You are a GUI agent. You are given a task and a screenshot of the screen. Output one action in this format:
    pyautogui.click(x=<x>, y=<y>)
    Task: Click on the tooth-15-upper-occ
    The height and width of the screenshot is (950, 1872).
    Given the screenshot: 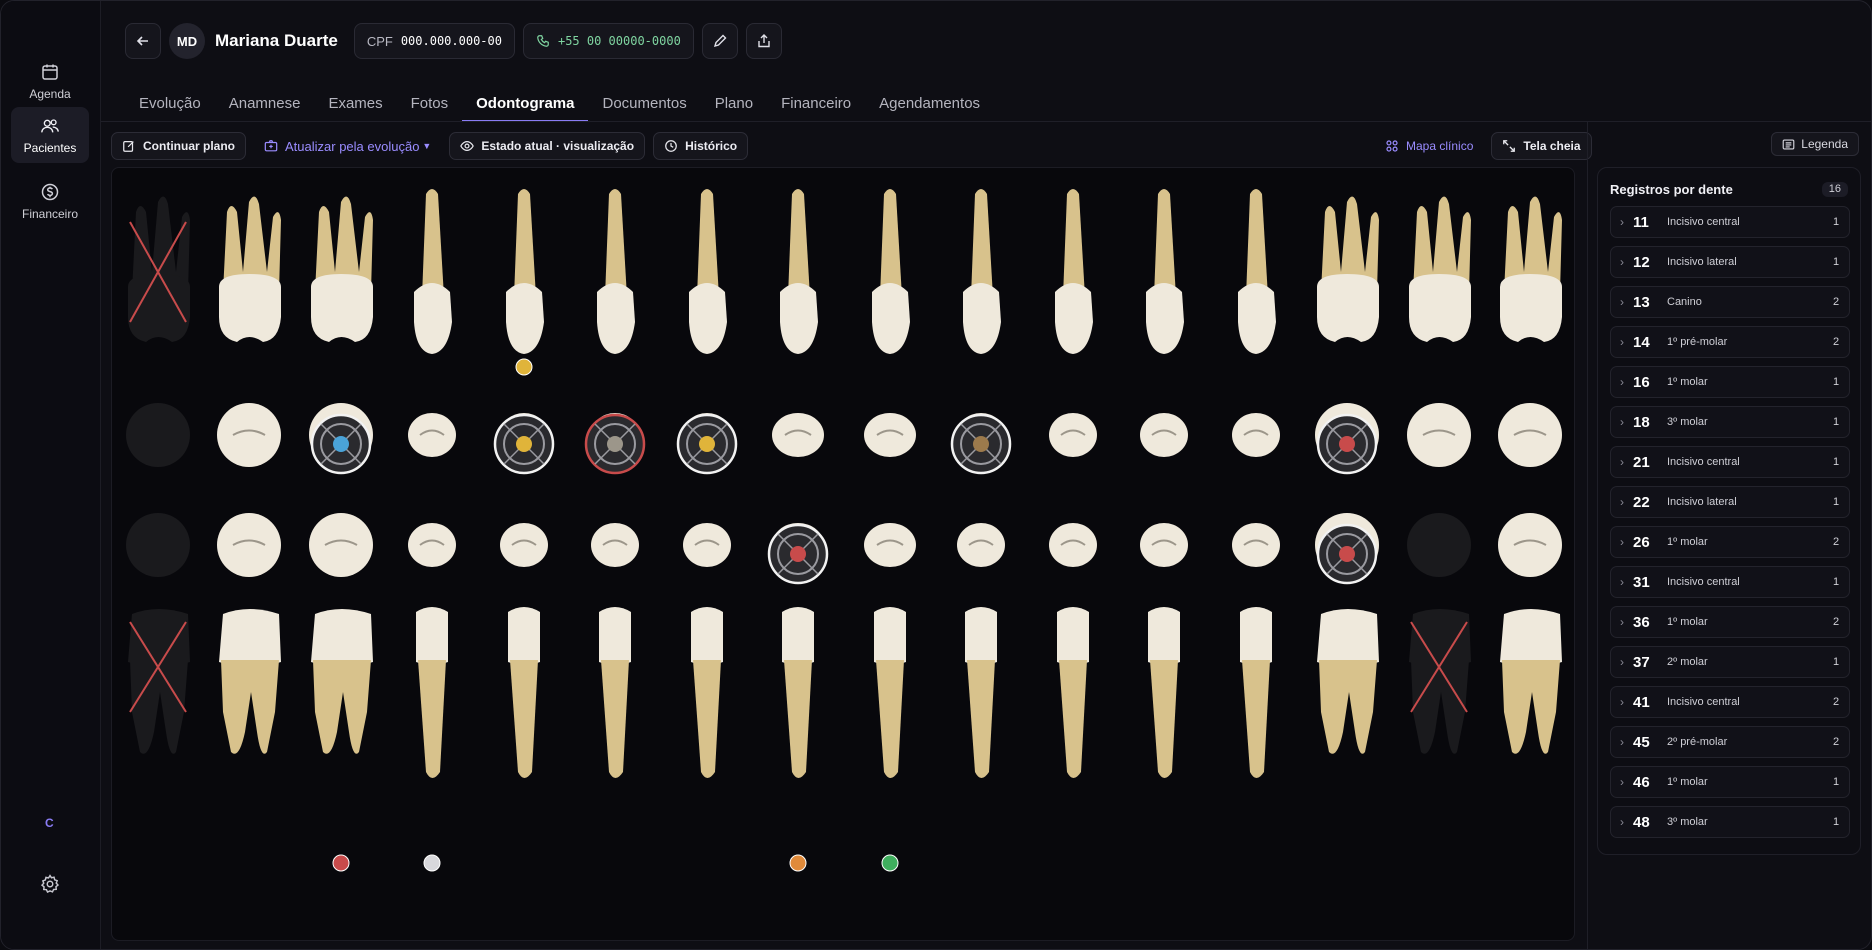 What is the action you would take?
    pyautogui.click(x=432, y=435)
    